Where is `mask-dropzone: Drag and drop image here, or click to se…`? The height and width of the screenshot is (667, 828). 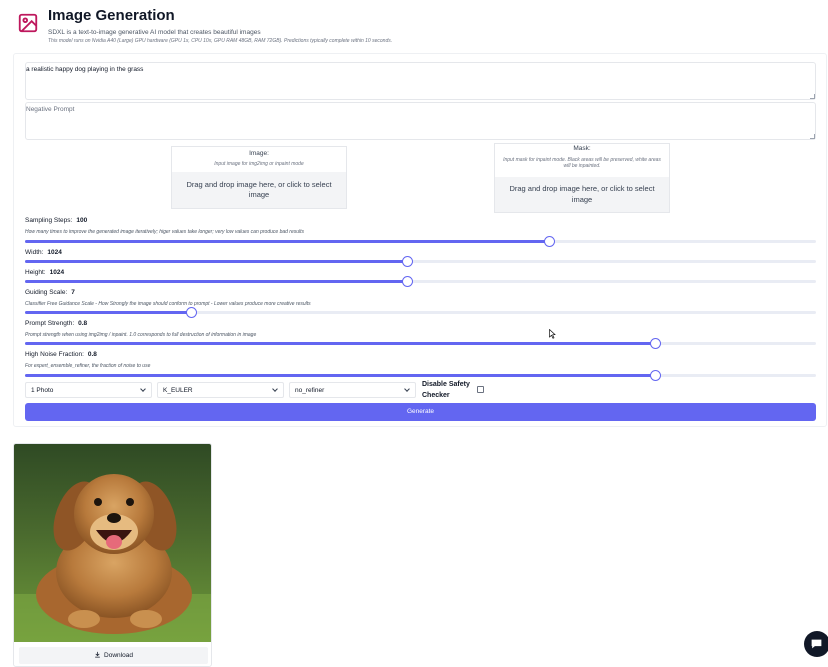 mask-dropzone: Drag and drop image here, or click to se… is located at coordinates (582, 194).